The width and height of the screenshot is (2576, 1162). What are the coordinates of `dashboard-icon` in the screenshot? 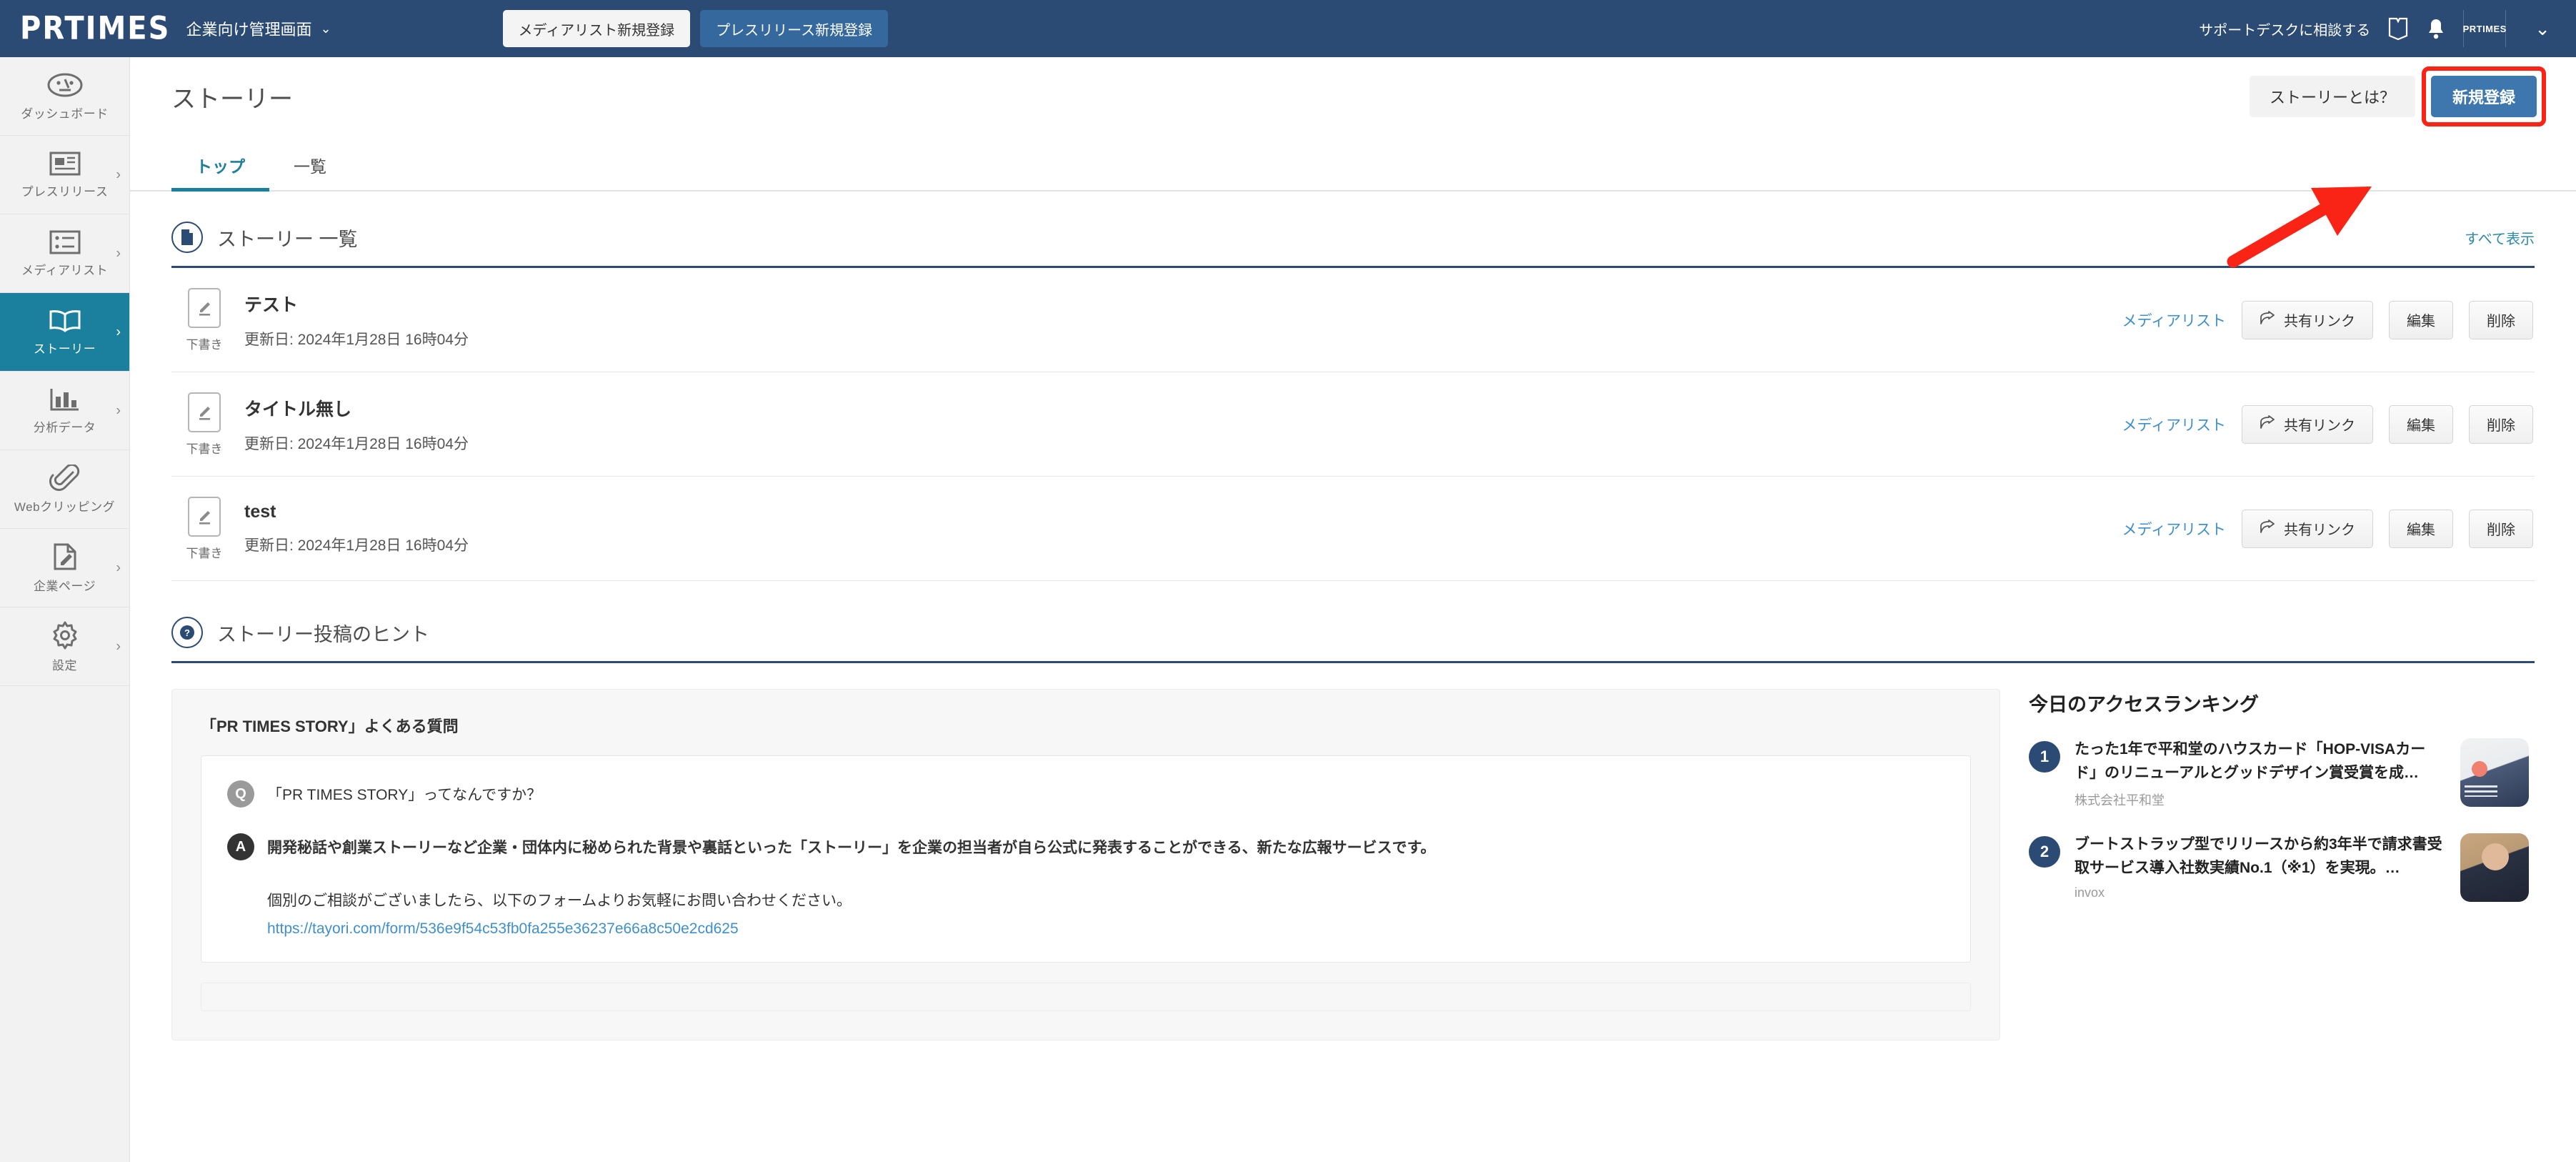 It's located at (65, 85).